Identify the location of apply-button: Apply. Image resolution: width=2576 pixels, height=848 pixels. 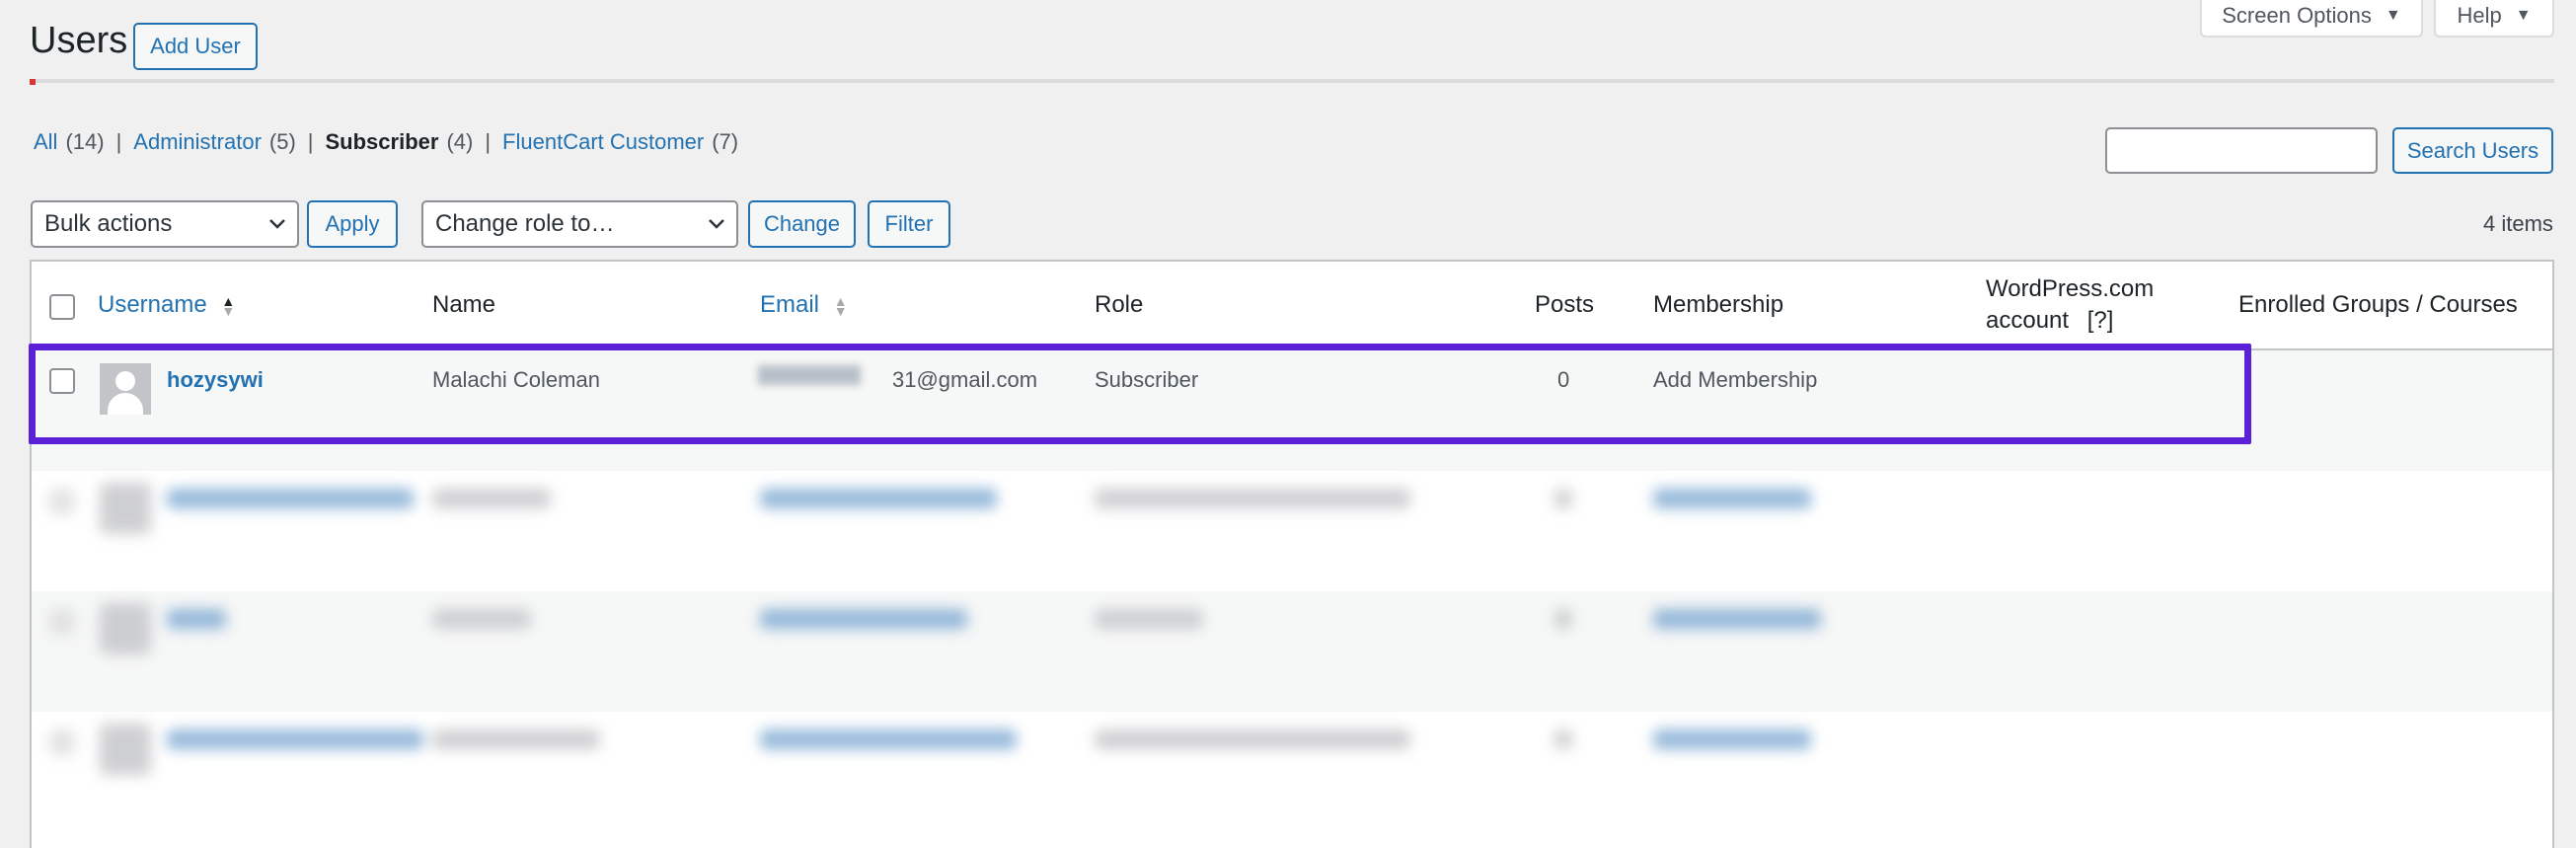
(353, 224).